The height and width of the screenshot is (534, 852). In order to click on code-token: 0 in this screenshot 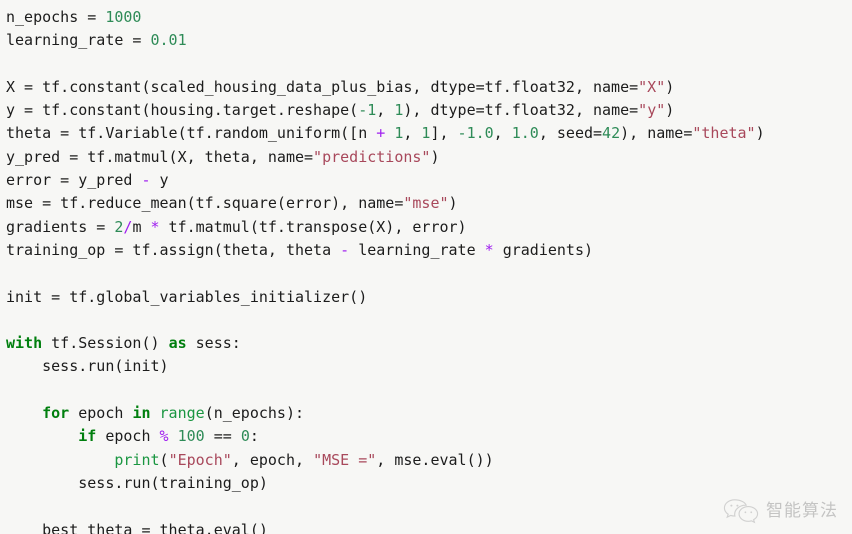, I will do `click(245, 436)`.